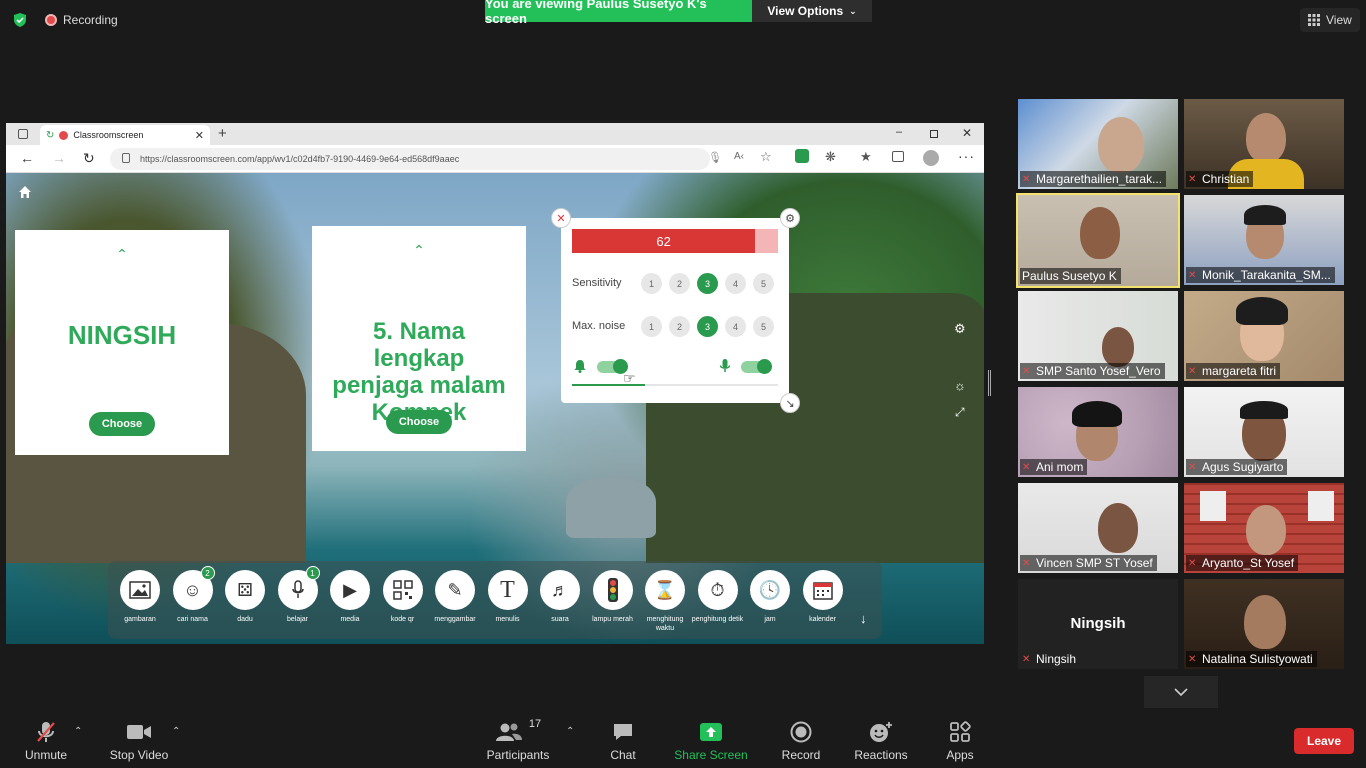 The height and width of the screenshot is (768, 1366). Describe the element at coordinates (960, 741) in the screenshot. I see `apps-button: Apps` at that location.